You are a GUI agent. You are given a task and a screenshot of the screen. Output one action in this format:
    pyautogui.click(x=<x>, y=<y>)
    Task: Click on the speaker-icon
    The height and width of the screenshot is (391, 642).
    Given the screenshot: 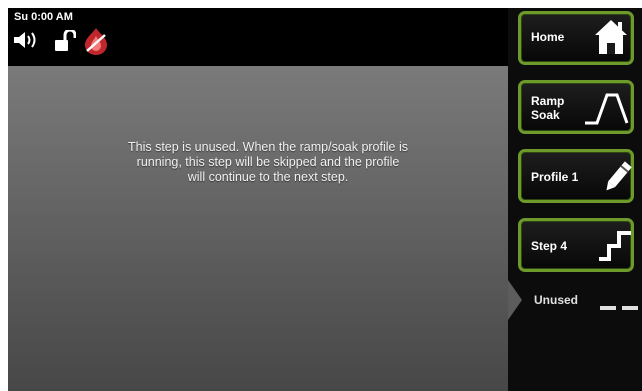 What is the action you would take?
    pyautogui.click(x=27, y=42)
    